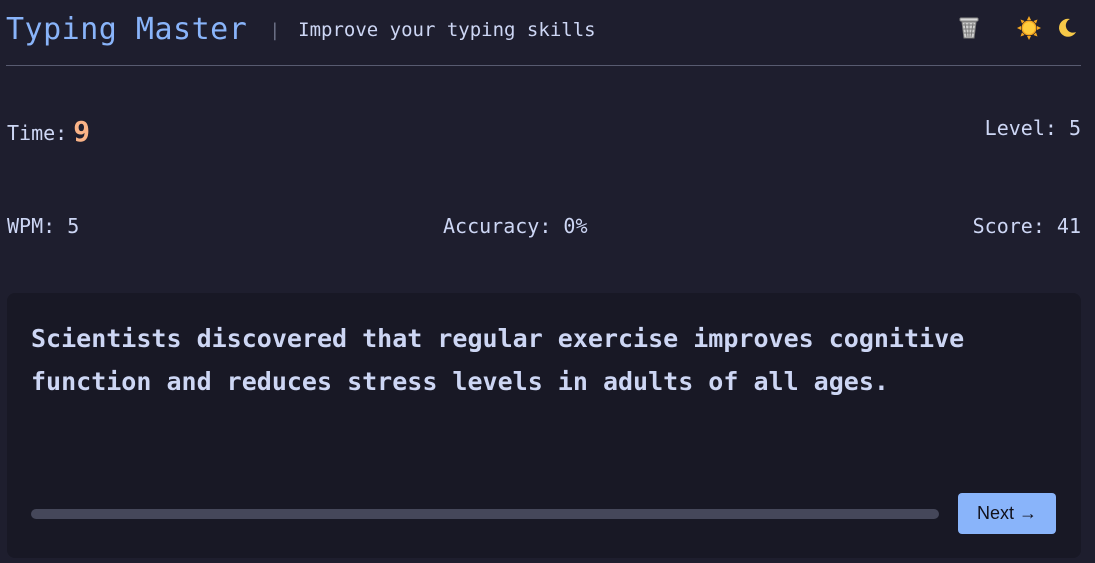 The height and width of the screenshot is (563, 1095). I want to click on level-value: 5, so click(1074, 128).